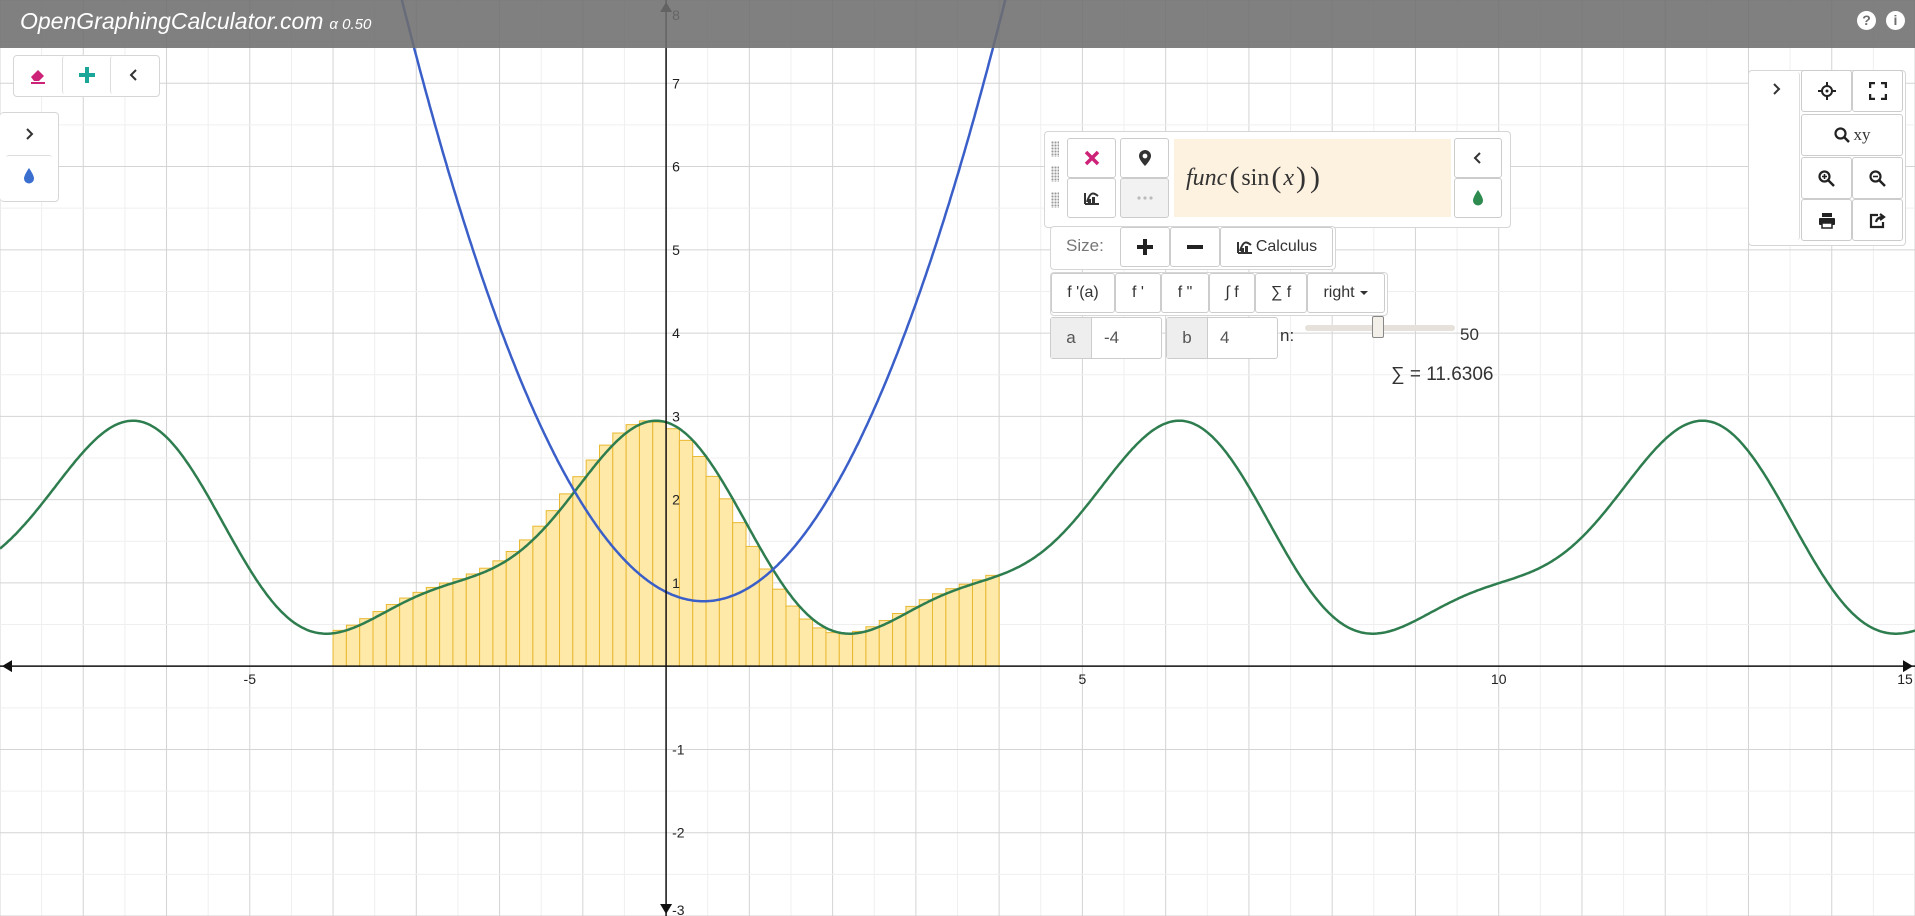 The image size is (1915, 916). Describe the element at coordinates (1841, 135) in the screenshot. I see `zoom-icon` at that location.